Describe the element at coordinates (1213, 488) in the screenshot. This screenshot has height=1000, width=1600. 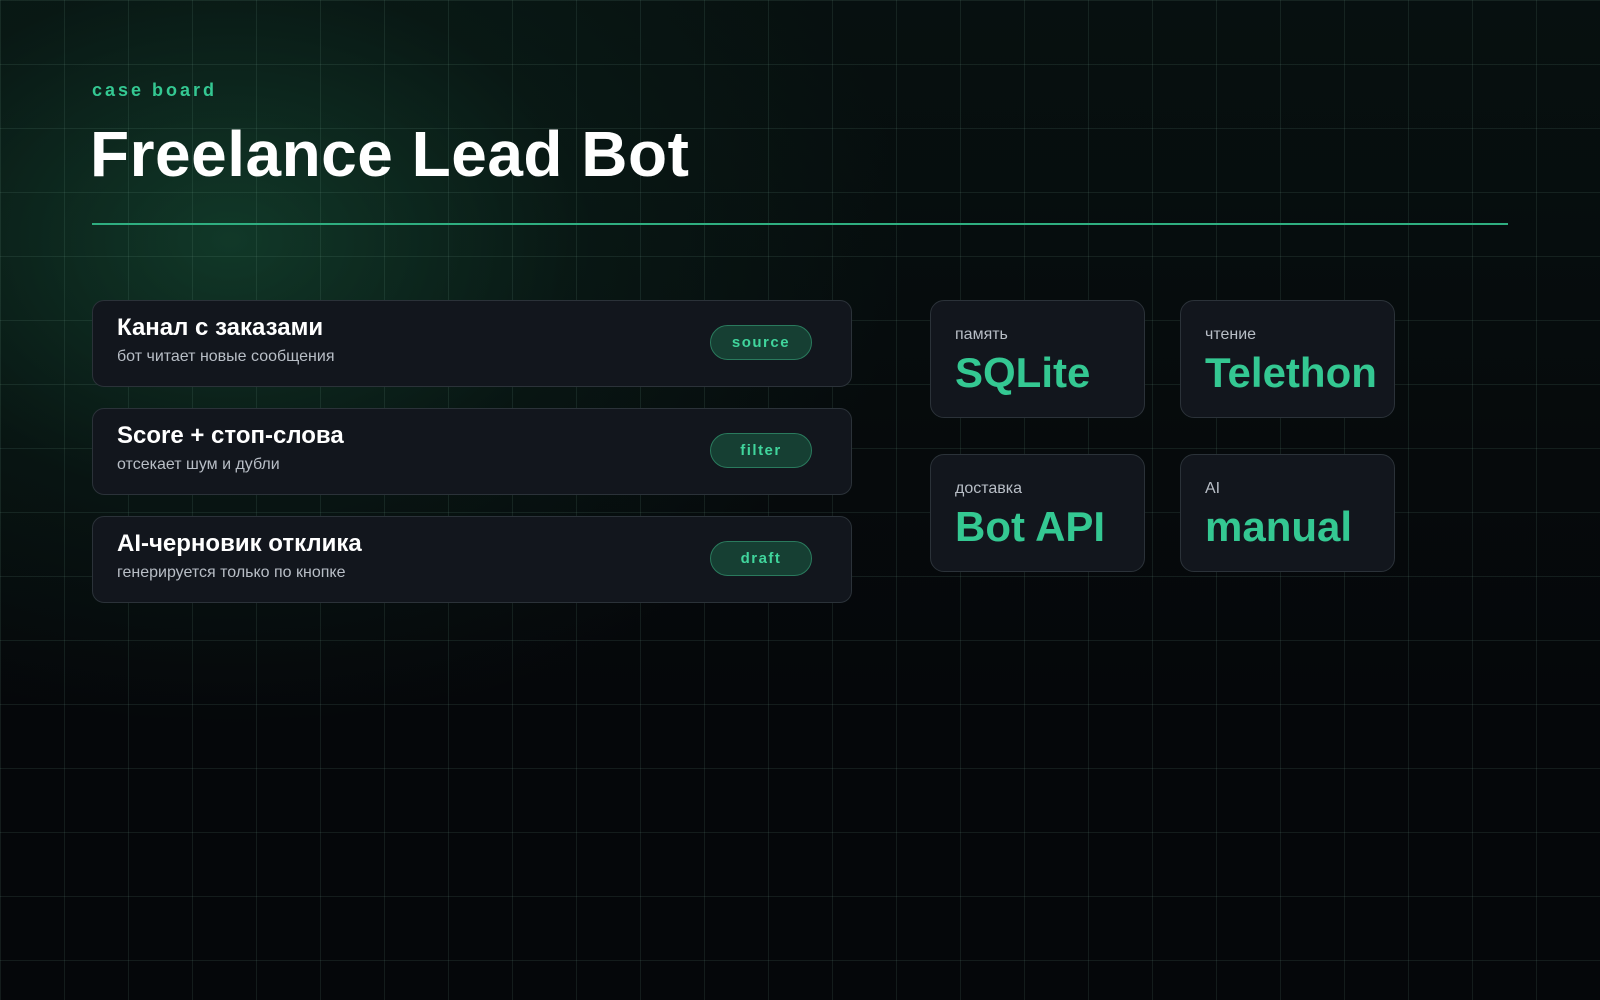
I see `stat-label: AI` at that location.